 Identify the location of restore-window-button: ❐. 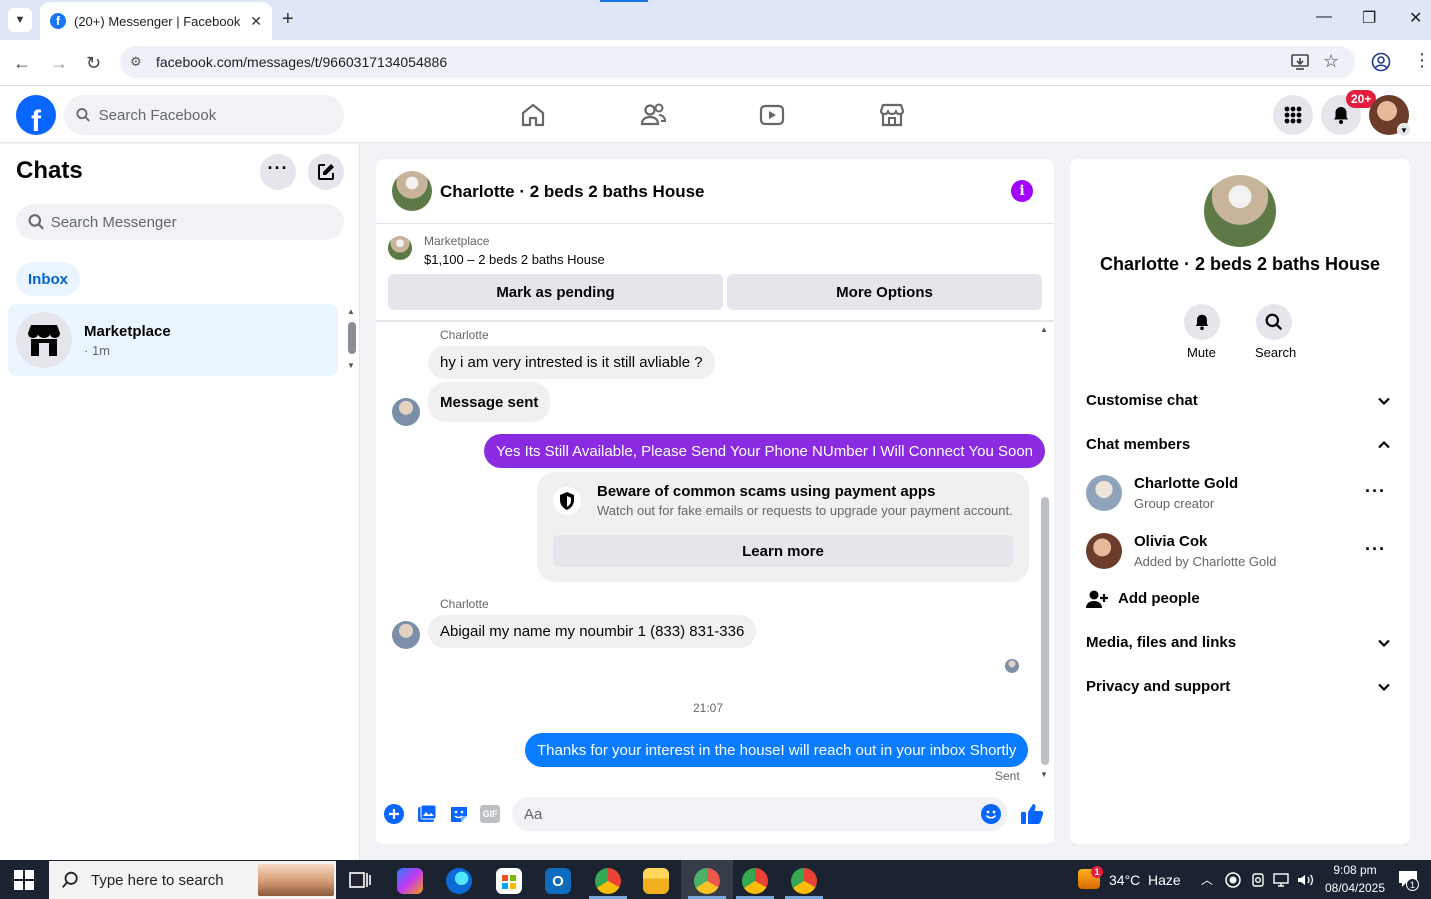
(1369, 18).